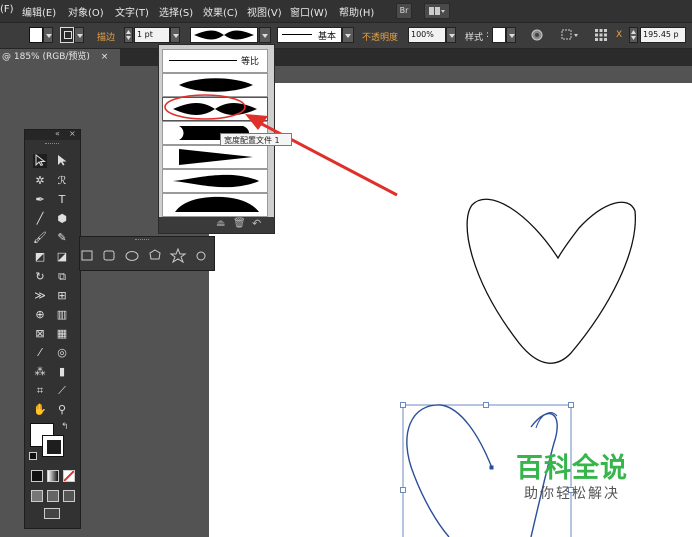 This screenshot has width=692, height=537. What do you see at coordinates (572, 494) in the screenshot?
I see `watermark-subtitle: 助你轻松解决` at bounding box center [572, 494].